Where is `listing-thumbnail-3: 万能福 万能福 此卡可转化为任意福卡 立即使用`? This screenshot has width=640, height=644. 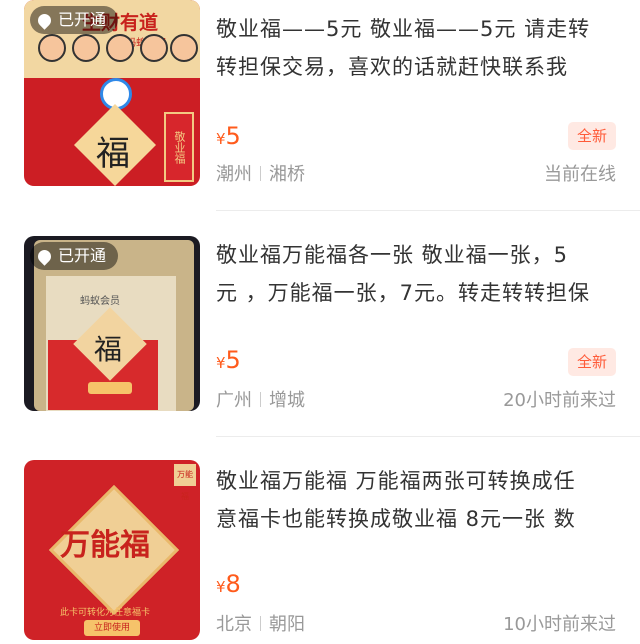 listing-thumbnail-3: 万能福 万能福 此卡可转化为任意福卡 立即使用 is located at coordinates (112, 550).